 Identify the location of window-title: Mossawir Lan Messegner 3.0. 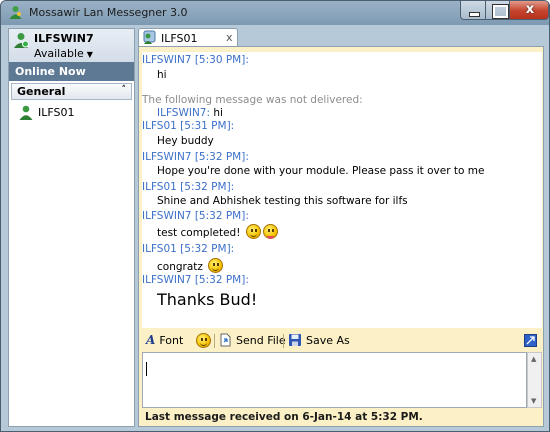
(108, 12).